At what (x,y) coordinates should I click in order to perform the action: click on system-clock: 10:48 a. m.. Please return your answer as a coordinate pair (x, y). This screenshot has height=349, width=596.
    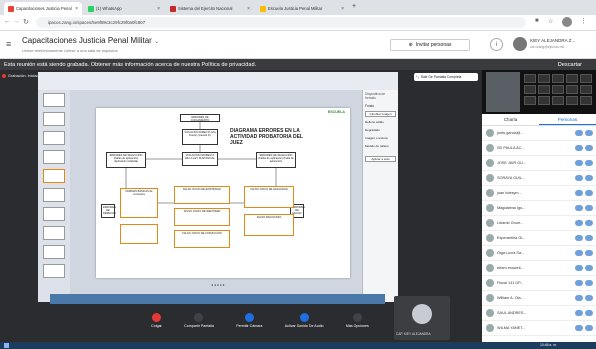
    Looking at the image, I should click on (548, 345).